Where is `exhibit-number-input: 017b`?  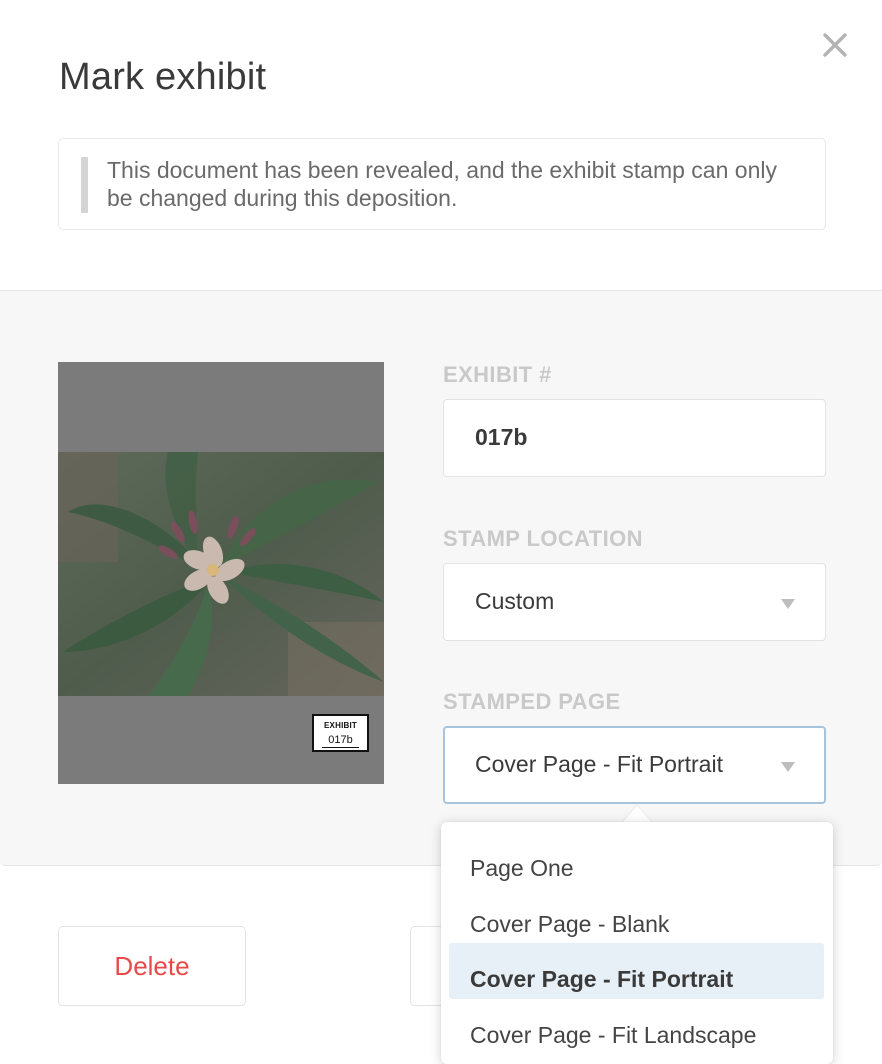
exhibit-number-input: 017b is located at coordinates (634, 438).